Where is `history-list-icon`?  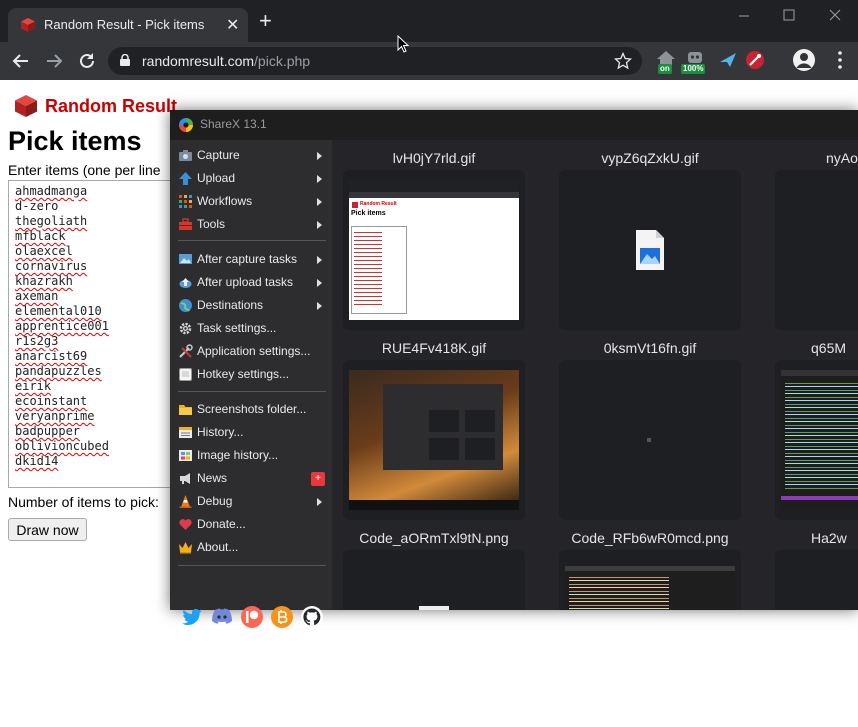
history-list-icon is located at coordinates (185, 432).